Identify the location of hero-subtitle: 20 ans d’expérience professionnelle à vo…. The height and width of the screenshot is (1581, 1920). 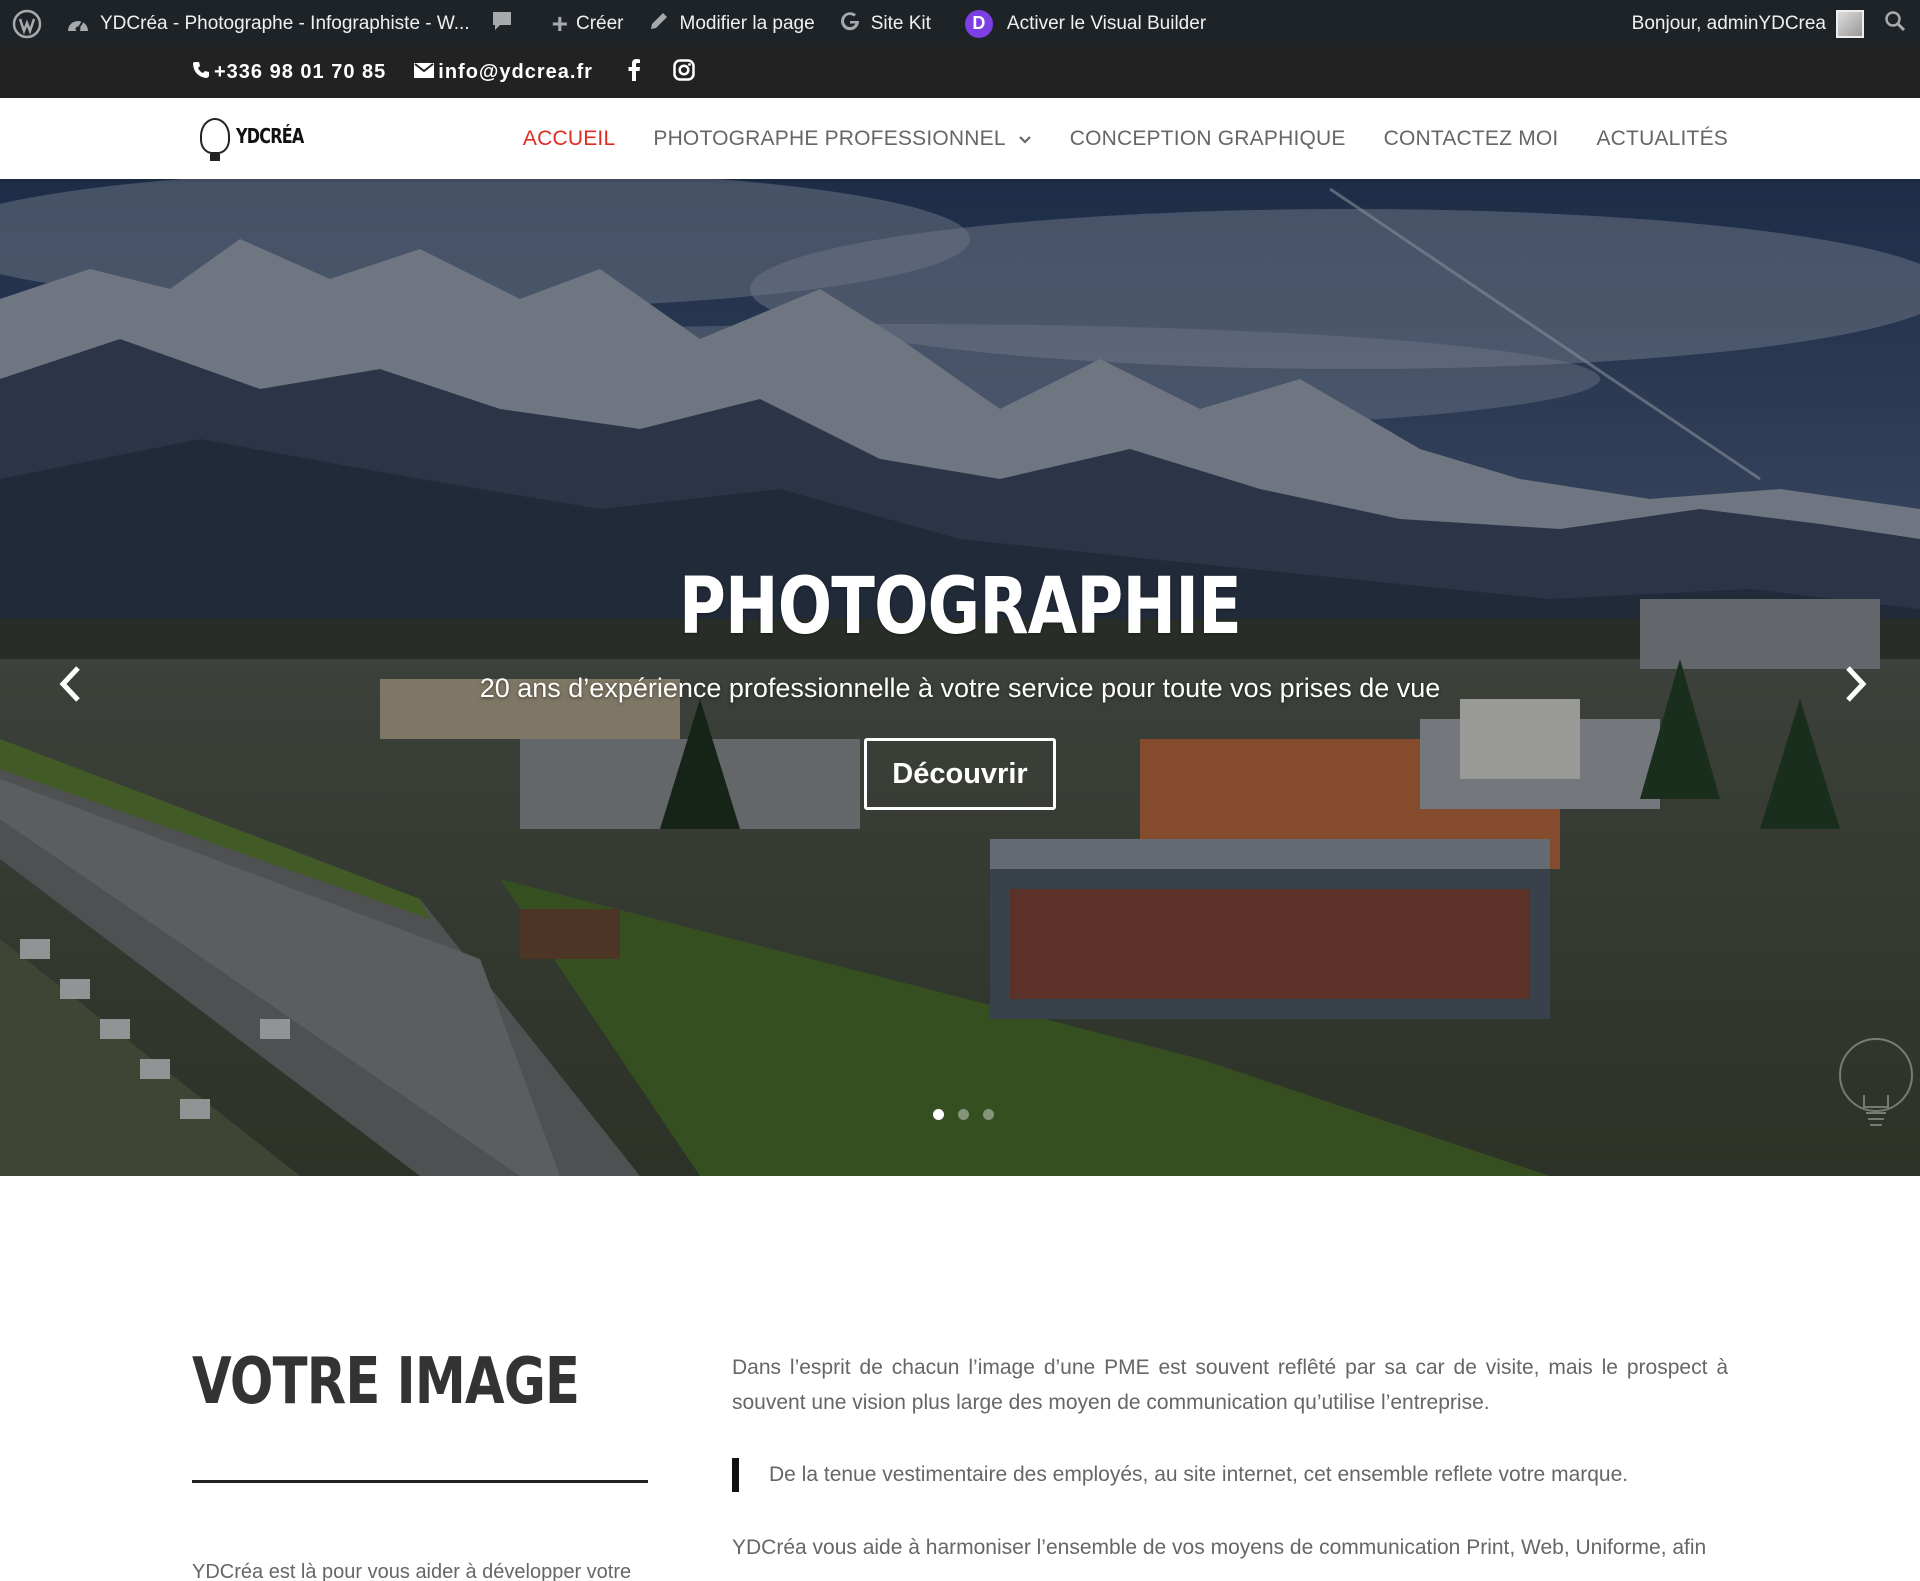
(960, 688).